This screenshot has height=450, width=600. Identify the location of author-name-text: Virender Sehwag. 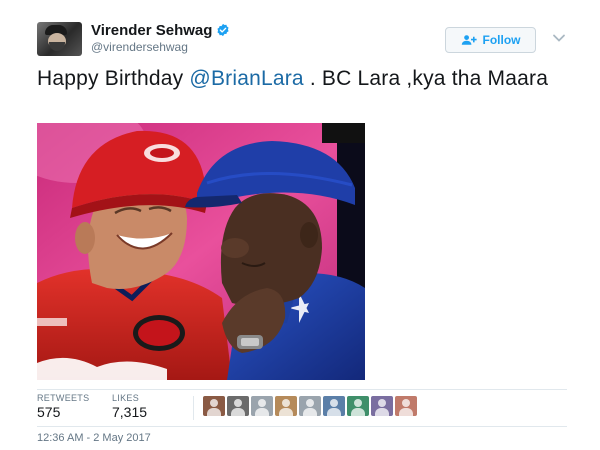
(151, 30).